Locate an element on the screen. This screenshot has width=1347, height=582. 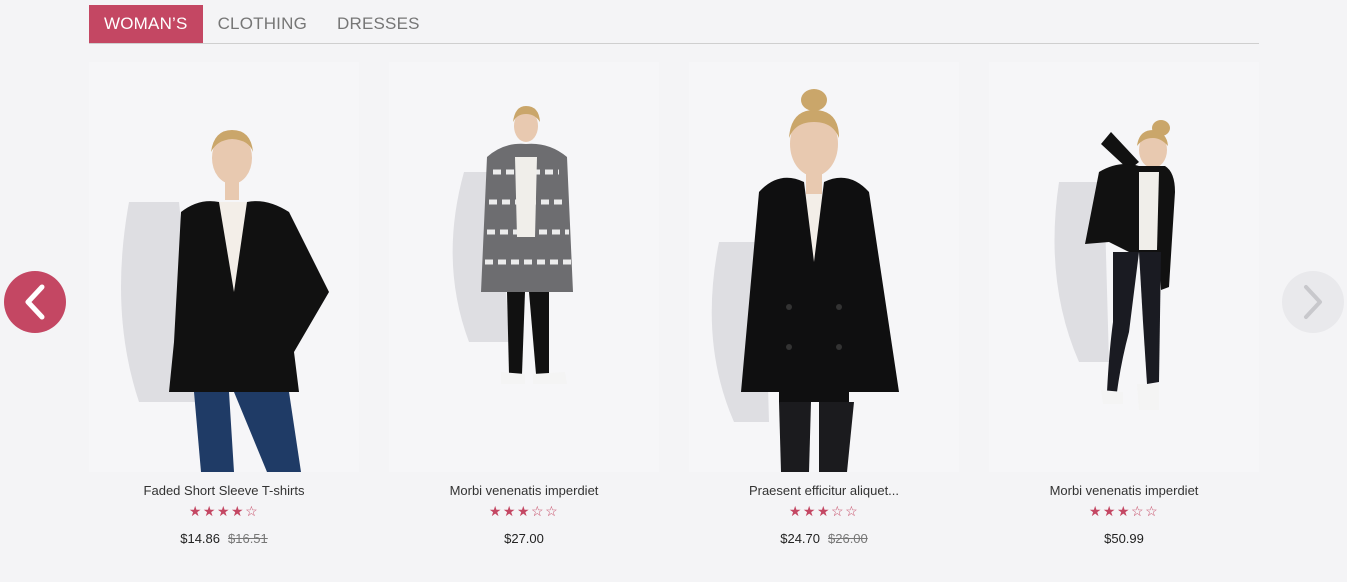
chevron-right-icon is located at coordinates (1313, 302).